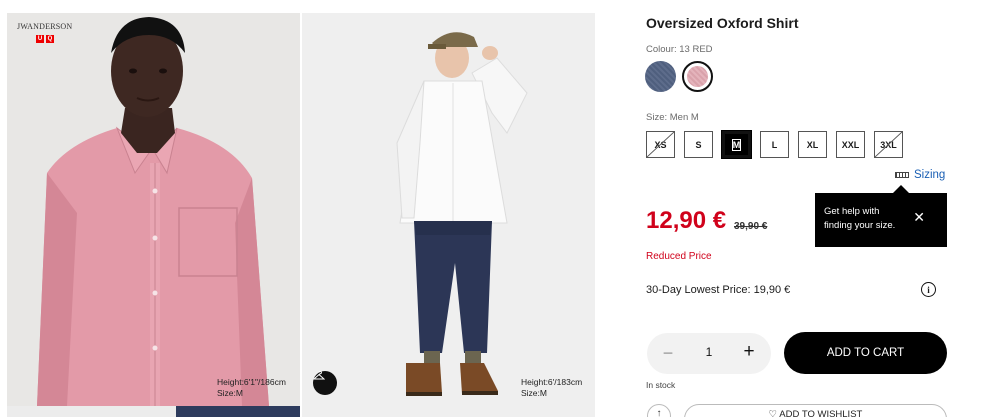 This screenshot has width=986, height=417. Describe the element at coordinates (661, 385) in the screenshot. I see `stock-status: In stock` at that location.